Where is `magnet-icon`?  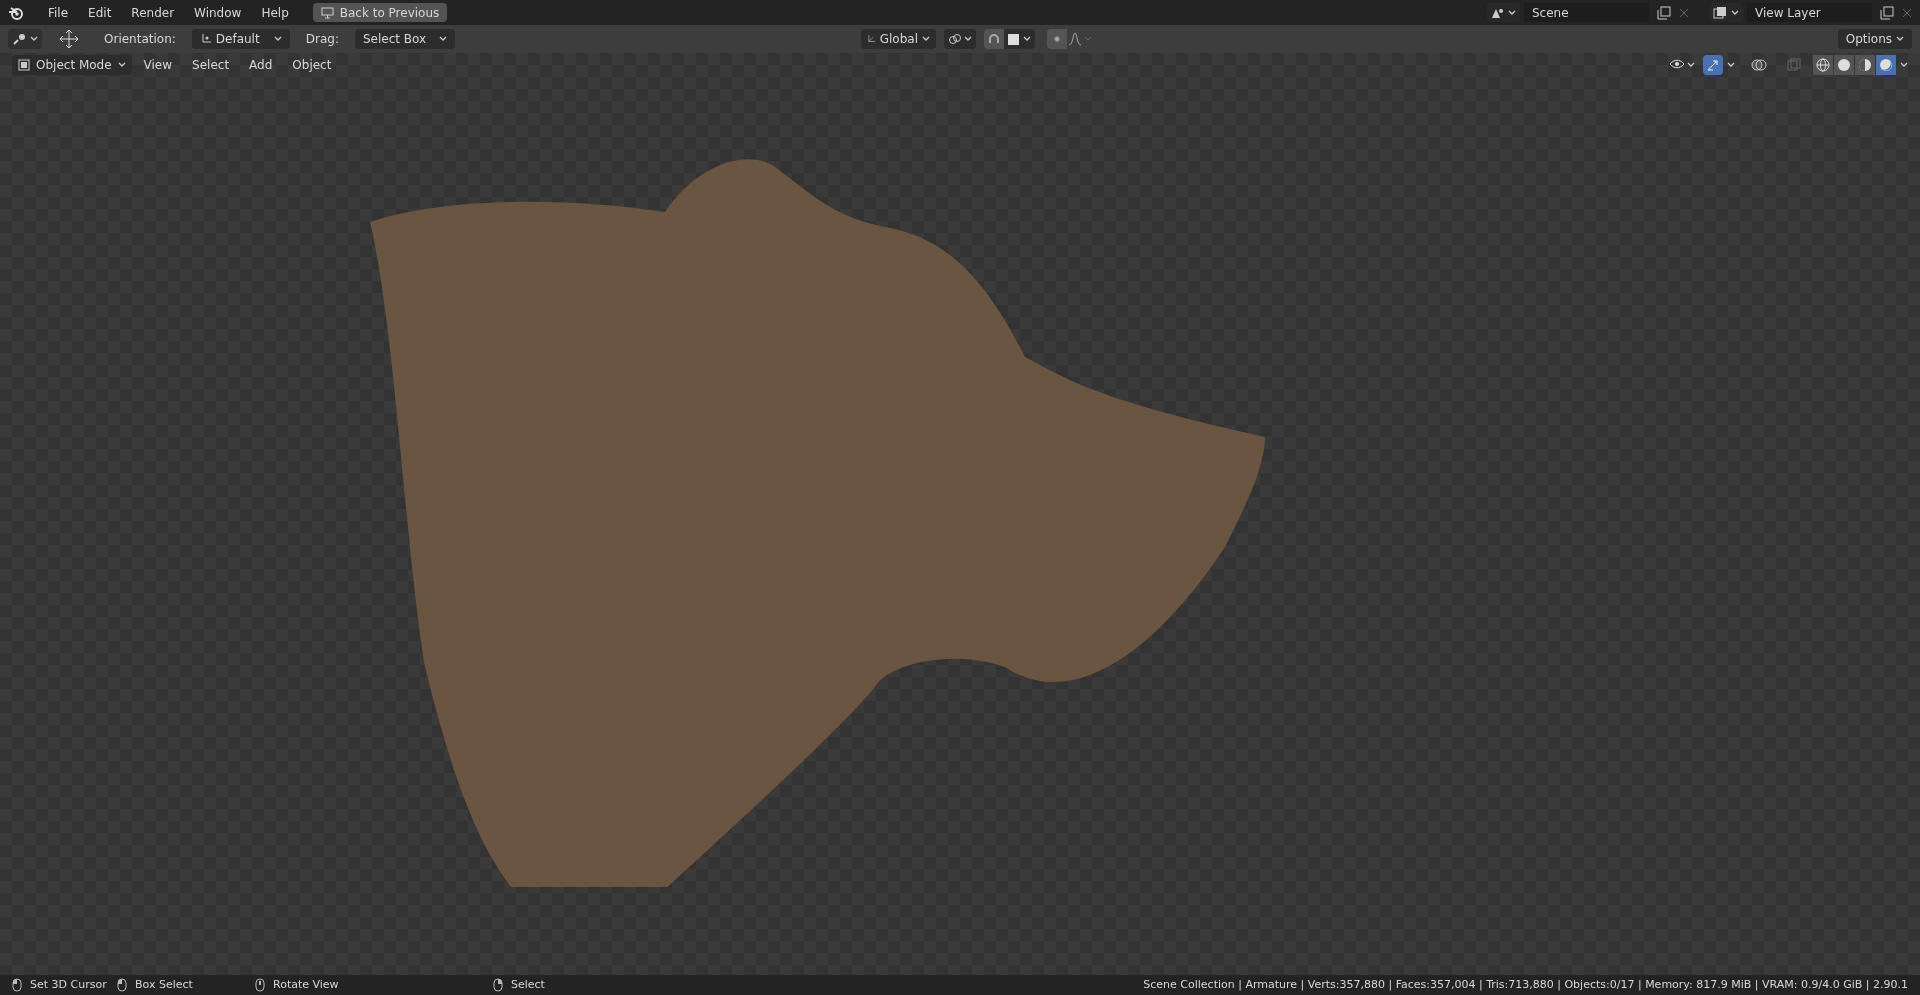 magnet-icon is located at coordinates (994, 39).